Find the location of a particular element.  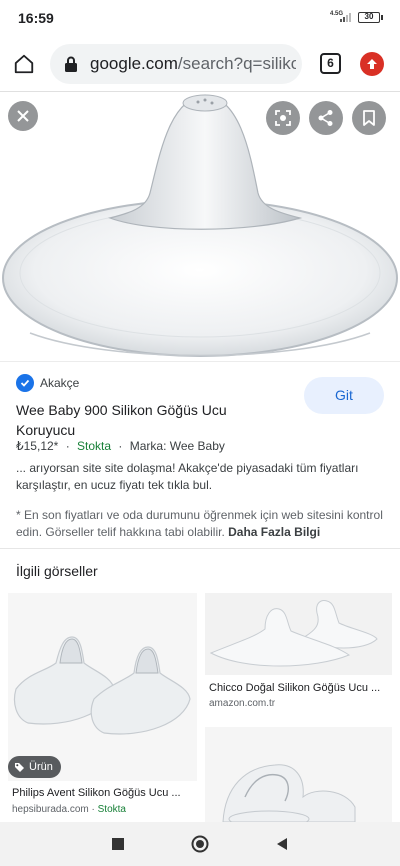

verified-icon is located at coordinates (25, 383).